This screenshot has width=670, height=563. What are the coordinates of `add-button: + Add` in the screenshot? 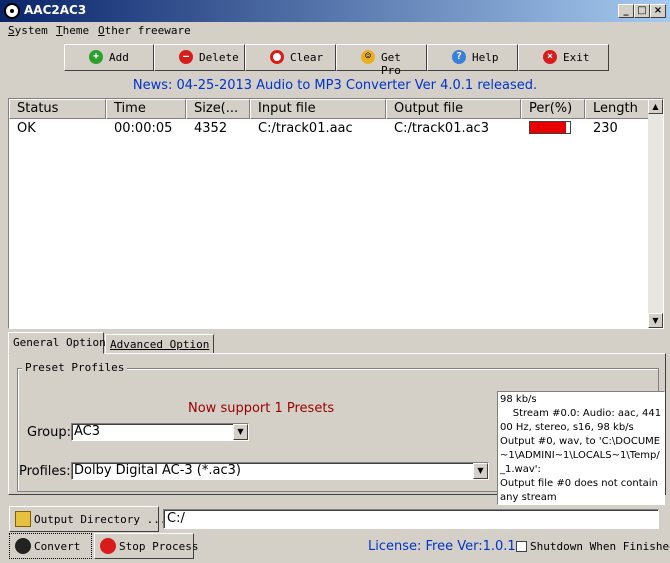 It's located at (109, 57).